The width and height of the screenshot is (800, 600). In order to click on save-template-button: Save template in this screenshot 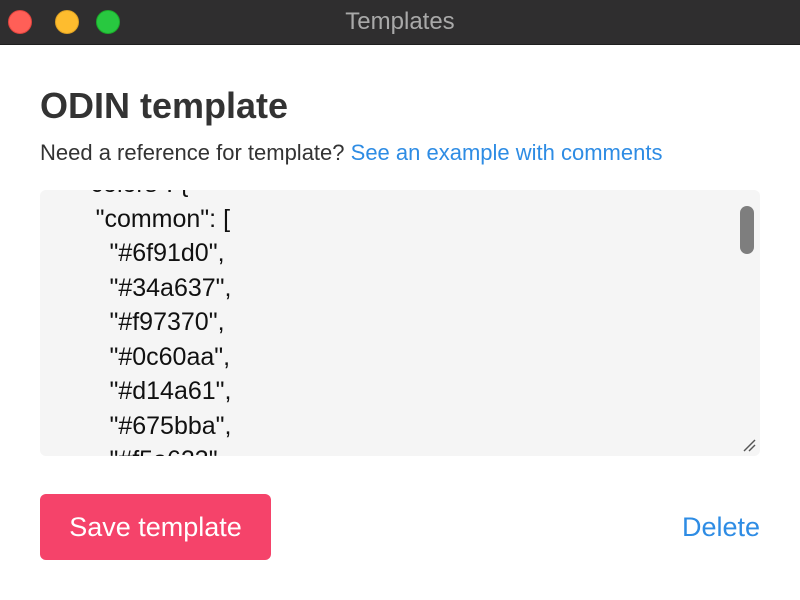, I will do `click(155, 527)`.